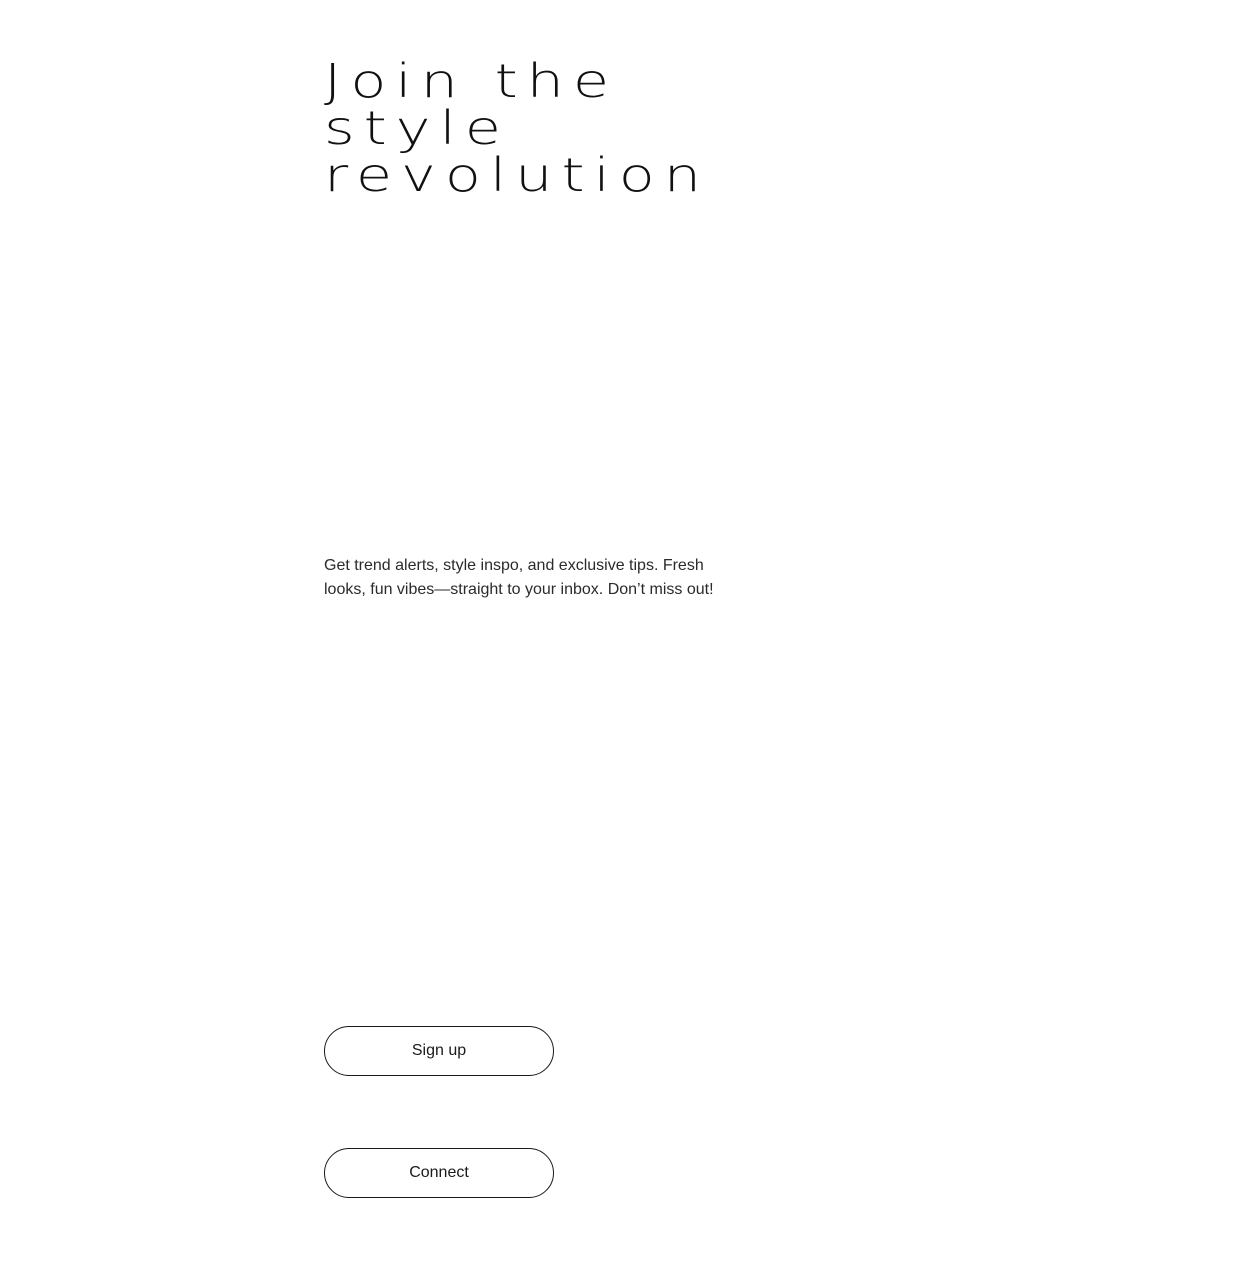  Describe the element at coordinates (517, 175) in the screenshot. I see `page-title-line-3: revolution` at that location.